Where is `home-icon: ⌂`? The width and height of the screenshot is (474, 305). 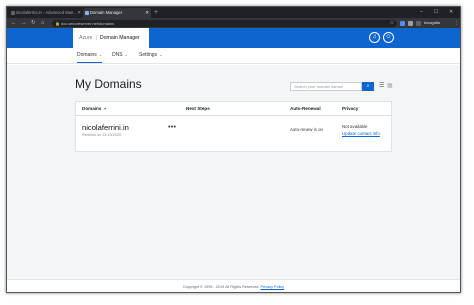 home-icon: ⌂ is located at coordinates (42, 23).